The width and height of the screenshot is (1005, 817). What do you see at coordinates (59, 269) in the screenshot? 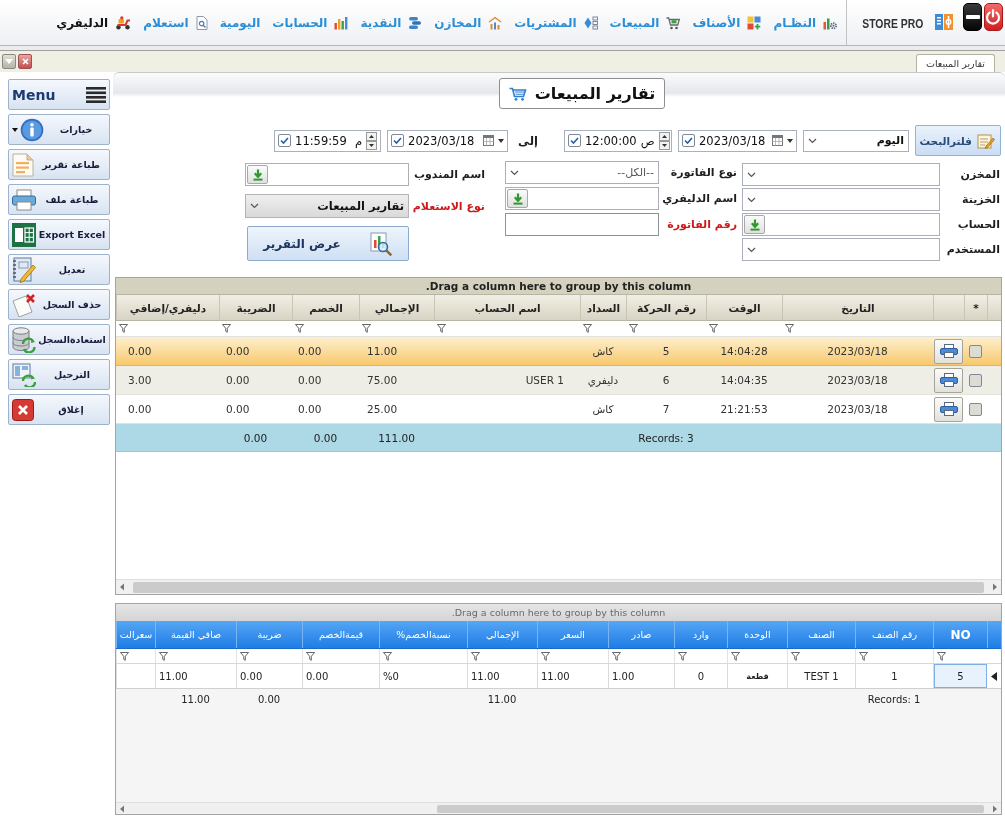
I see `sidebar-button: تعديل` at bounding box center [59, 269].